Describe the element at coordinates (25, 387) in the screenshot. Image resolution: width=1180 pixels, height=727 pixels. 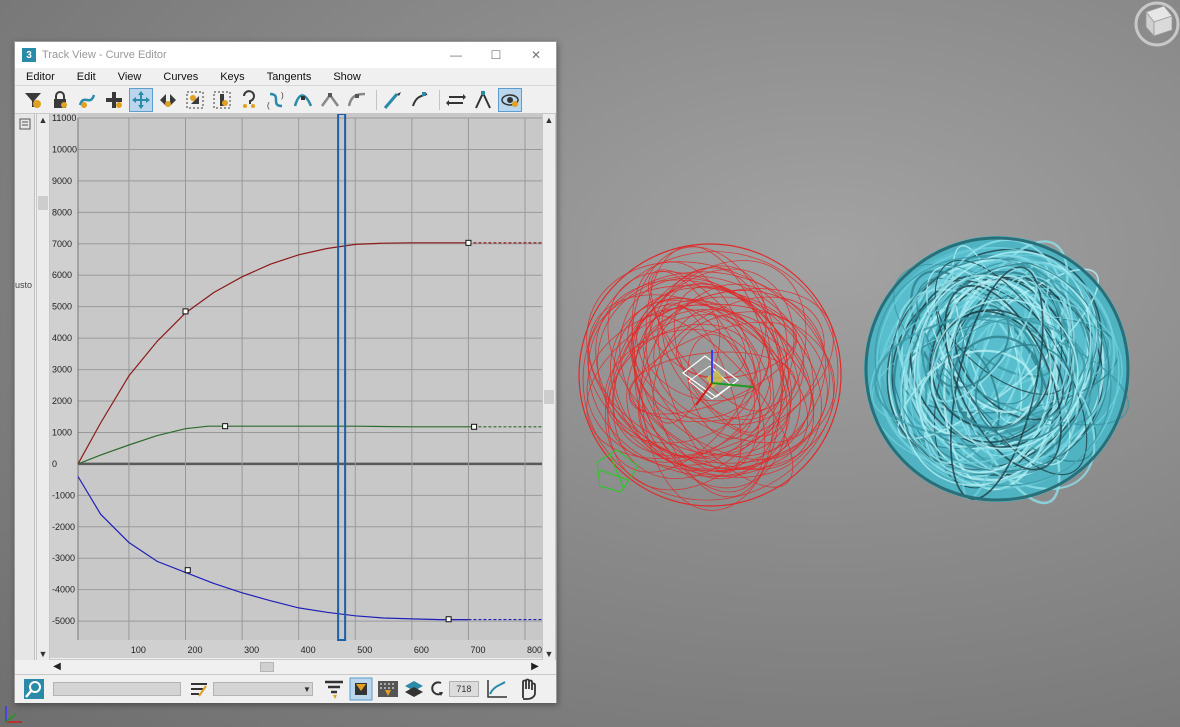
I see `controller-list-panel: usto` at that location.